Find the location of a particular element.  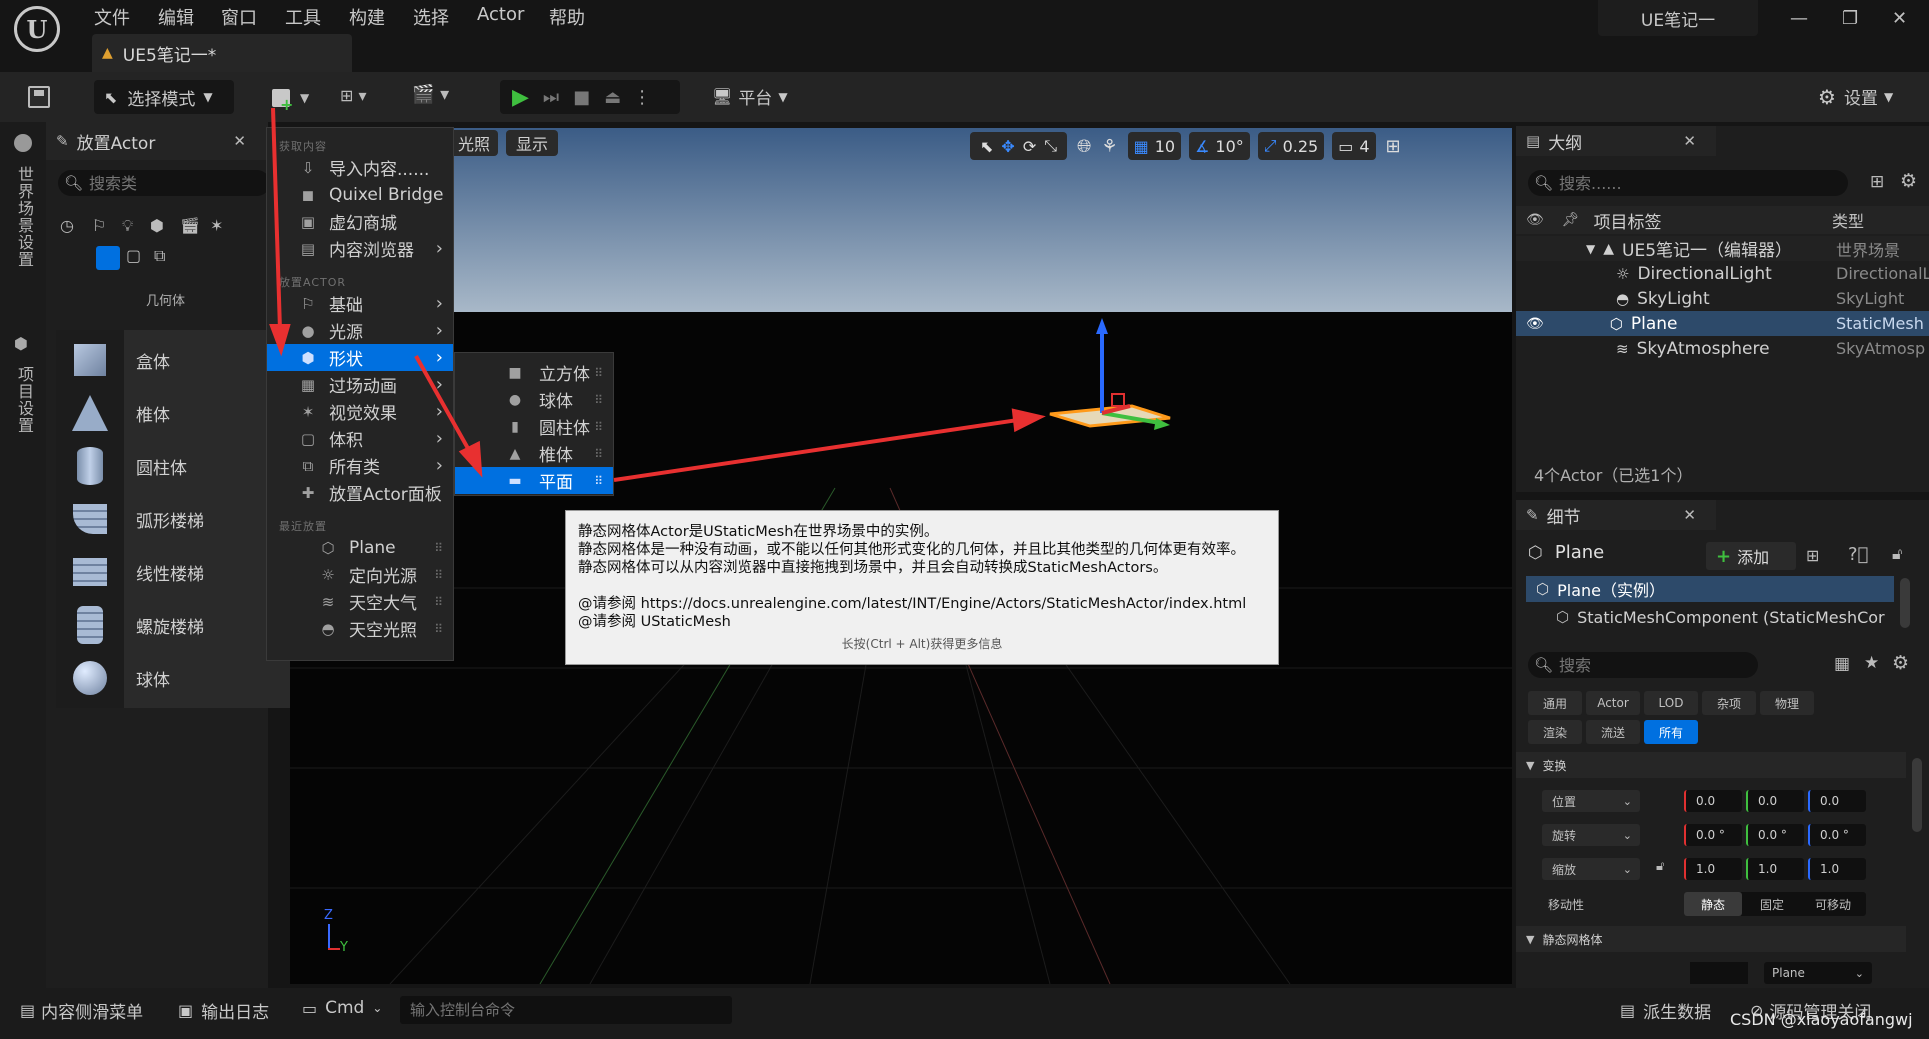

more-options-icon: ⋮ is located at coordinates (642, 97).